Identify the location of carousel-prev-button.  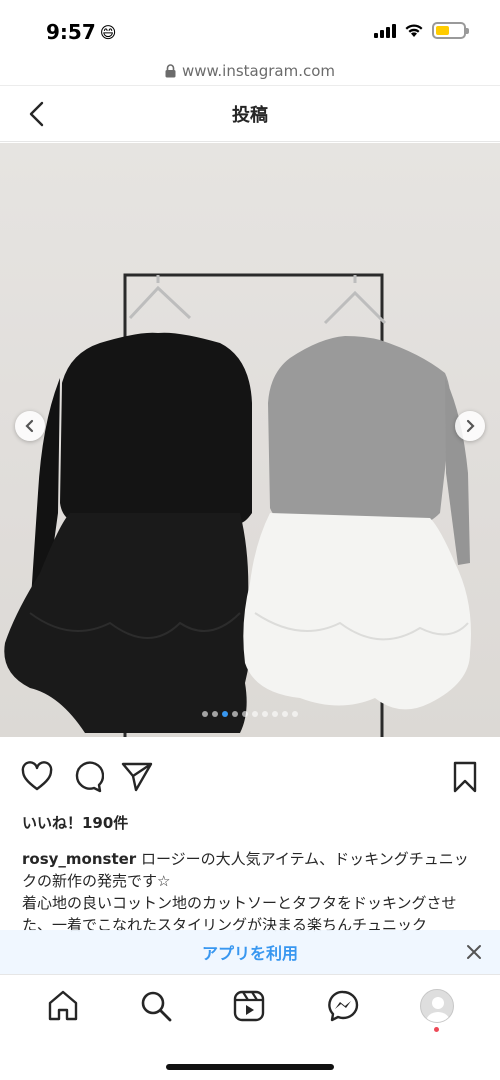
(30, 426).